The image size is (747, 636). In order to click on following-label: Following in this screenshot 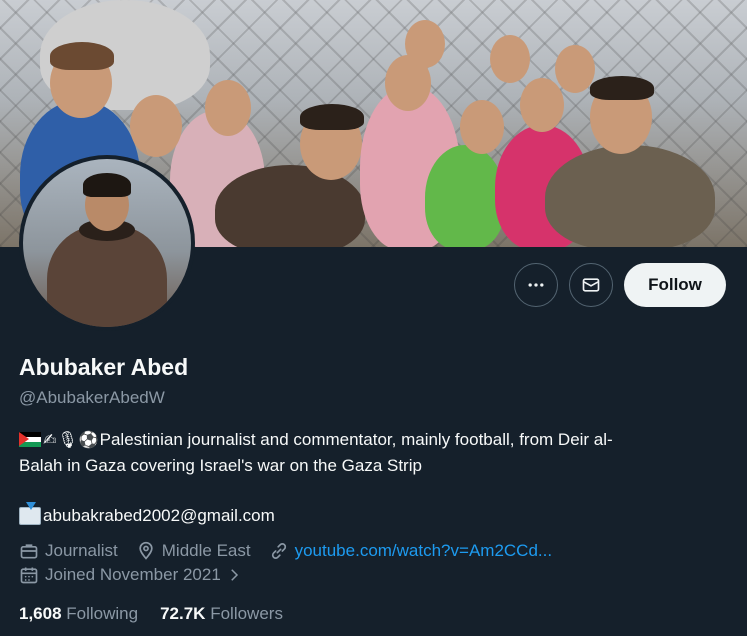, I will do `click(102, 613)`.